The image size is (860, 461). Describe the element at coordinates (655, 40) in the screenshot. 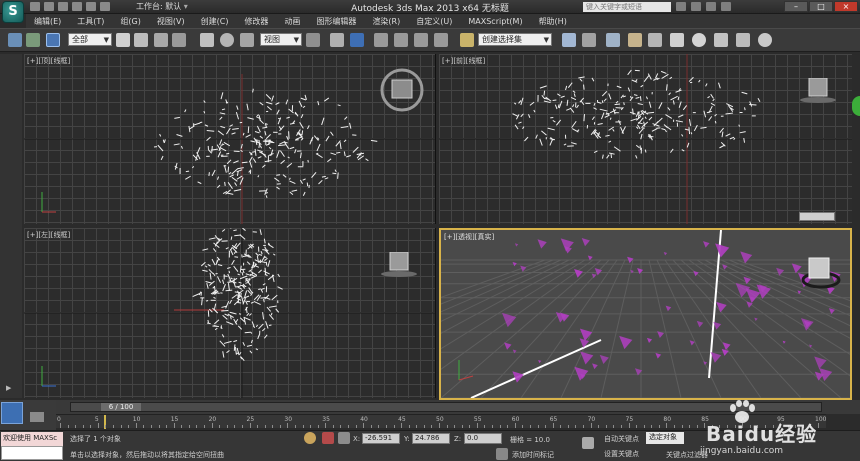

I see `curve-editor-icon` at that location.